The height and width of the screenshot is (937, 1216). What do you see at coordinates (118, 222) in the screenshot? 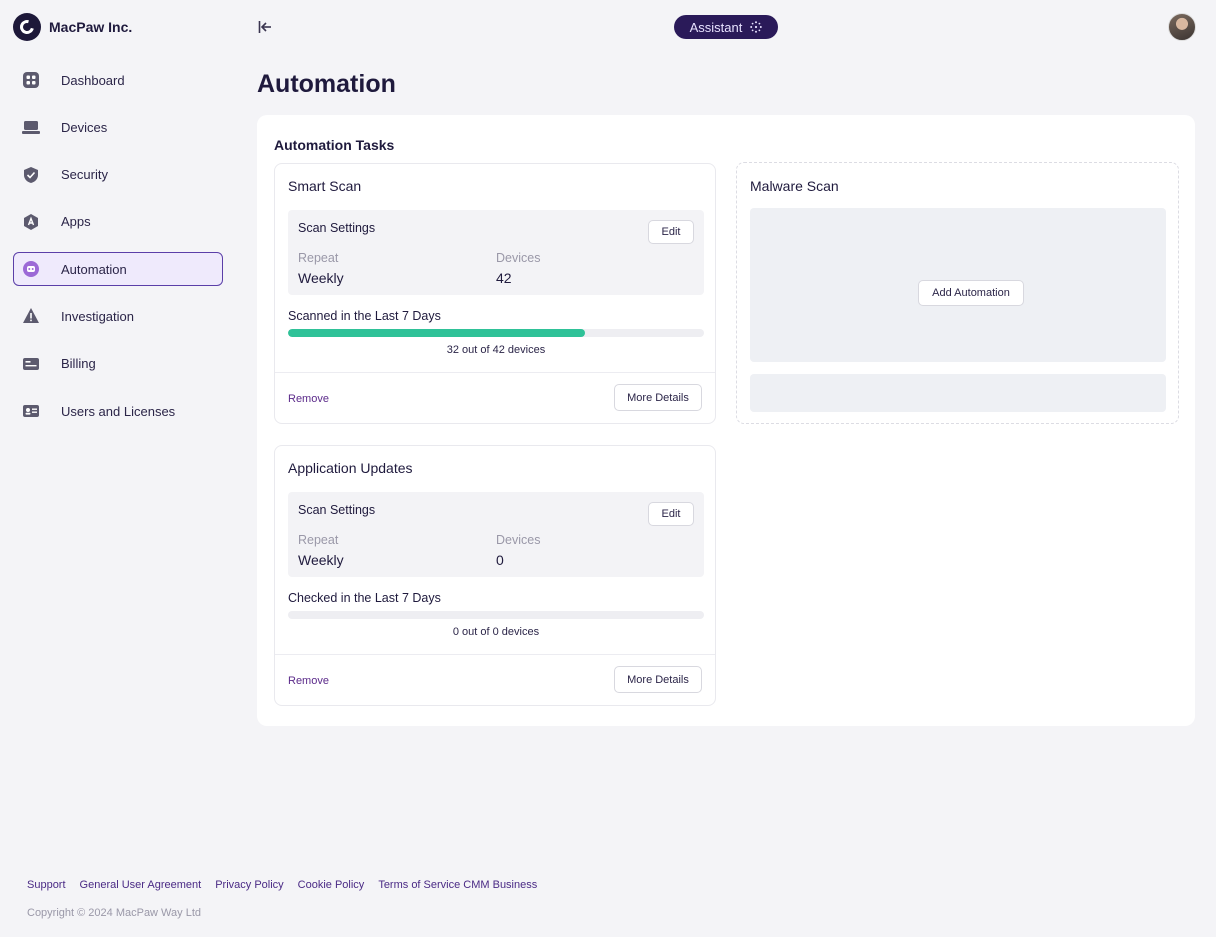
I see `sidebar-item-apps: Apps` at bounding box center [118, 222].